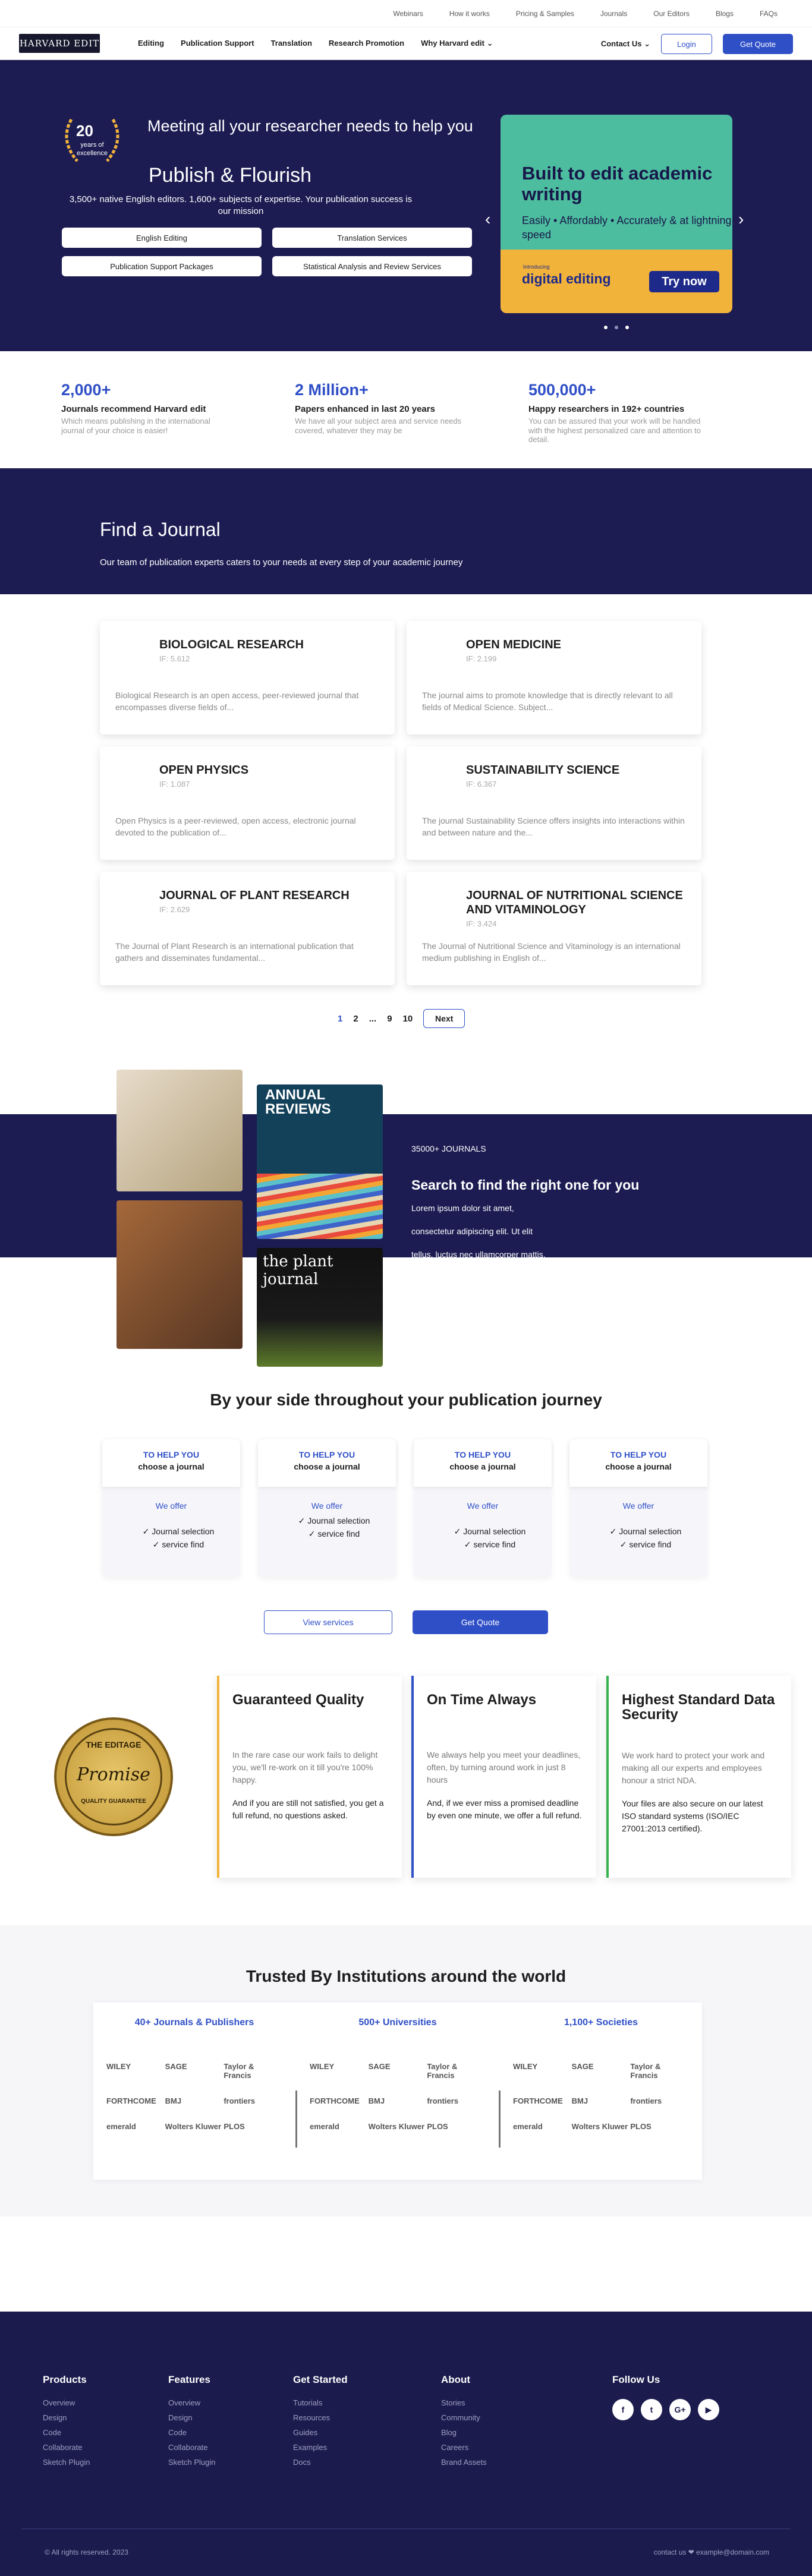 The image size is (812, 2576). What do you see at coordinates (709, 2410) in the screenshot?
I see `youtube-icon: ▶` at bounding box center [709, 2410].